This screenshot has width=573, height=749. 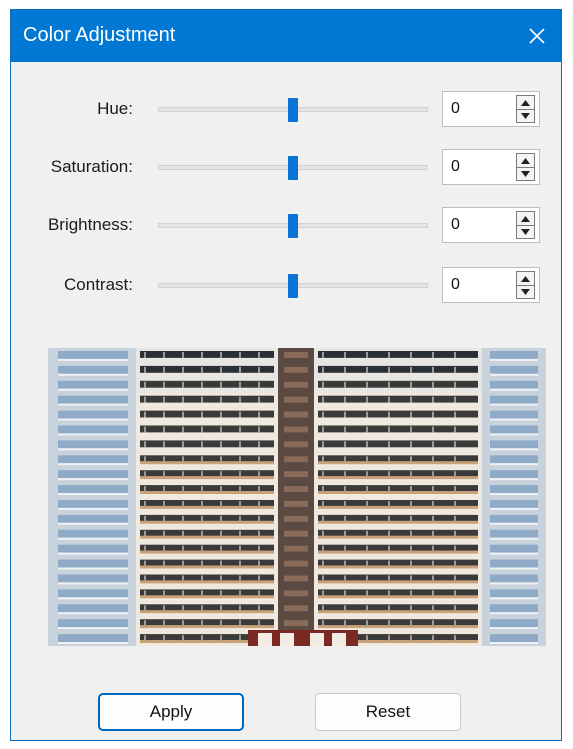 What do you see at coordinates (525, 291) in the screenshot?
I see `contrast-decrement-button` at bounding box center [525, 291].